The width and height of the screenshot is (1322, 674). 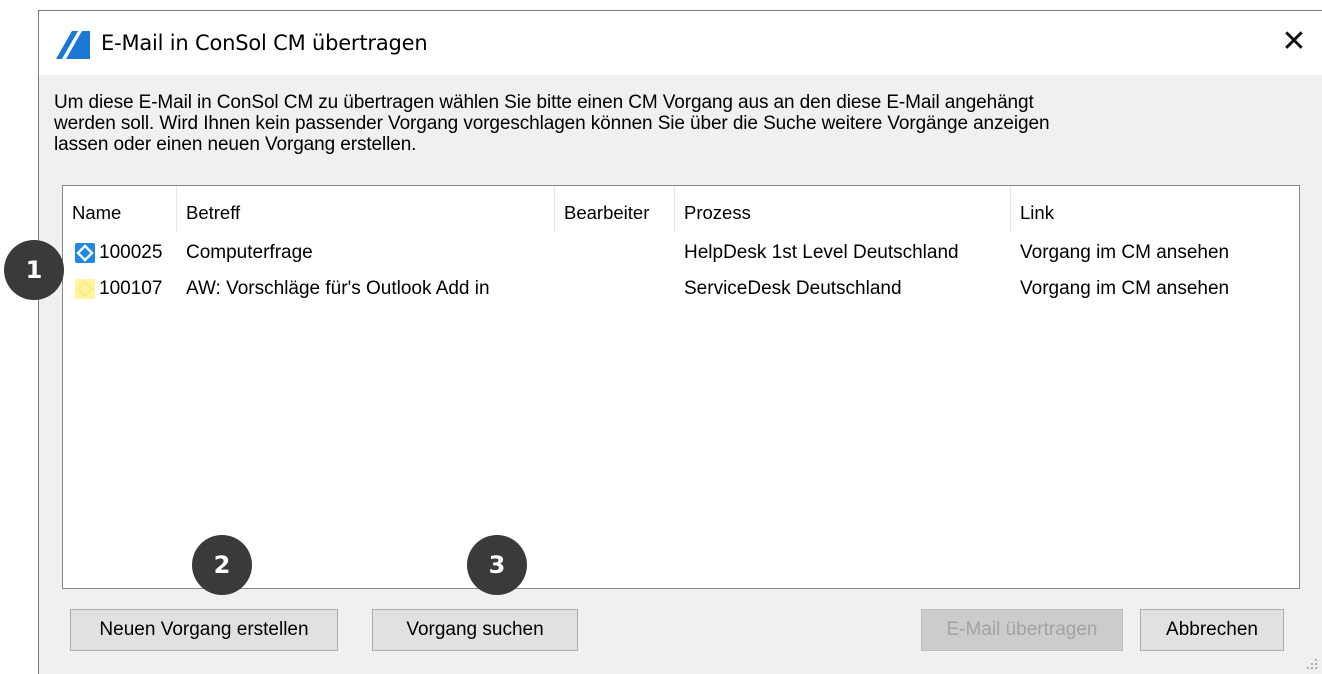 I want to click on case-process: ServiceDesk Deutschland, so click(x=793, y=288).